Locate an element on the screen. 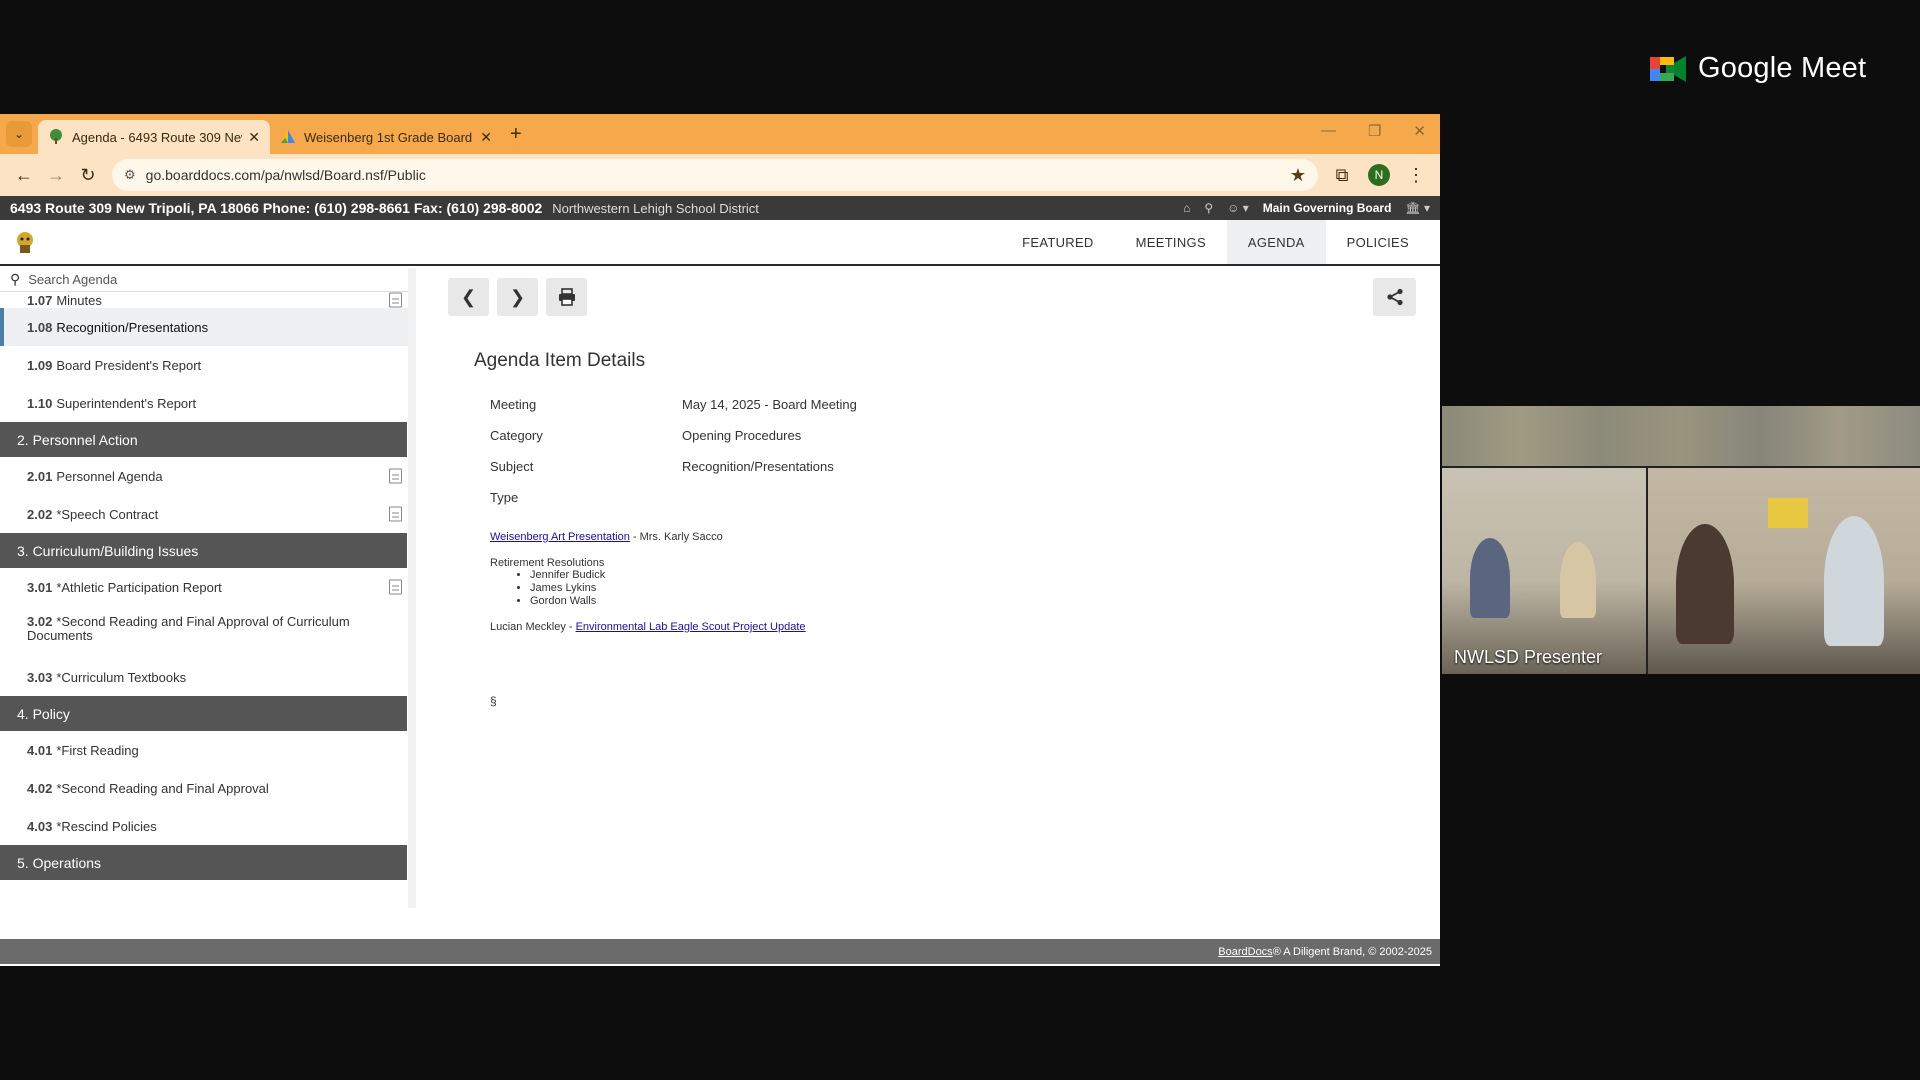 The image size is (1920, 1080). agenda-item: 3.01 *Athletic Participation Report is located at coordinates (204, 587).